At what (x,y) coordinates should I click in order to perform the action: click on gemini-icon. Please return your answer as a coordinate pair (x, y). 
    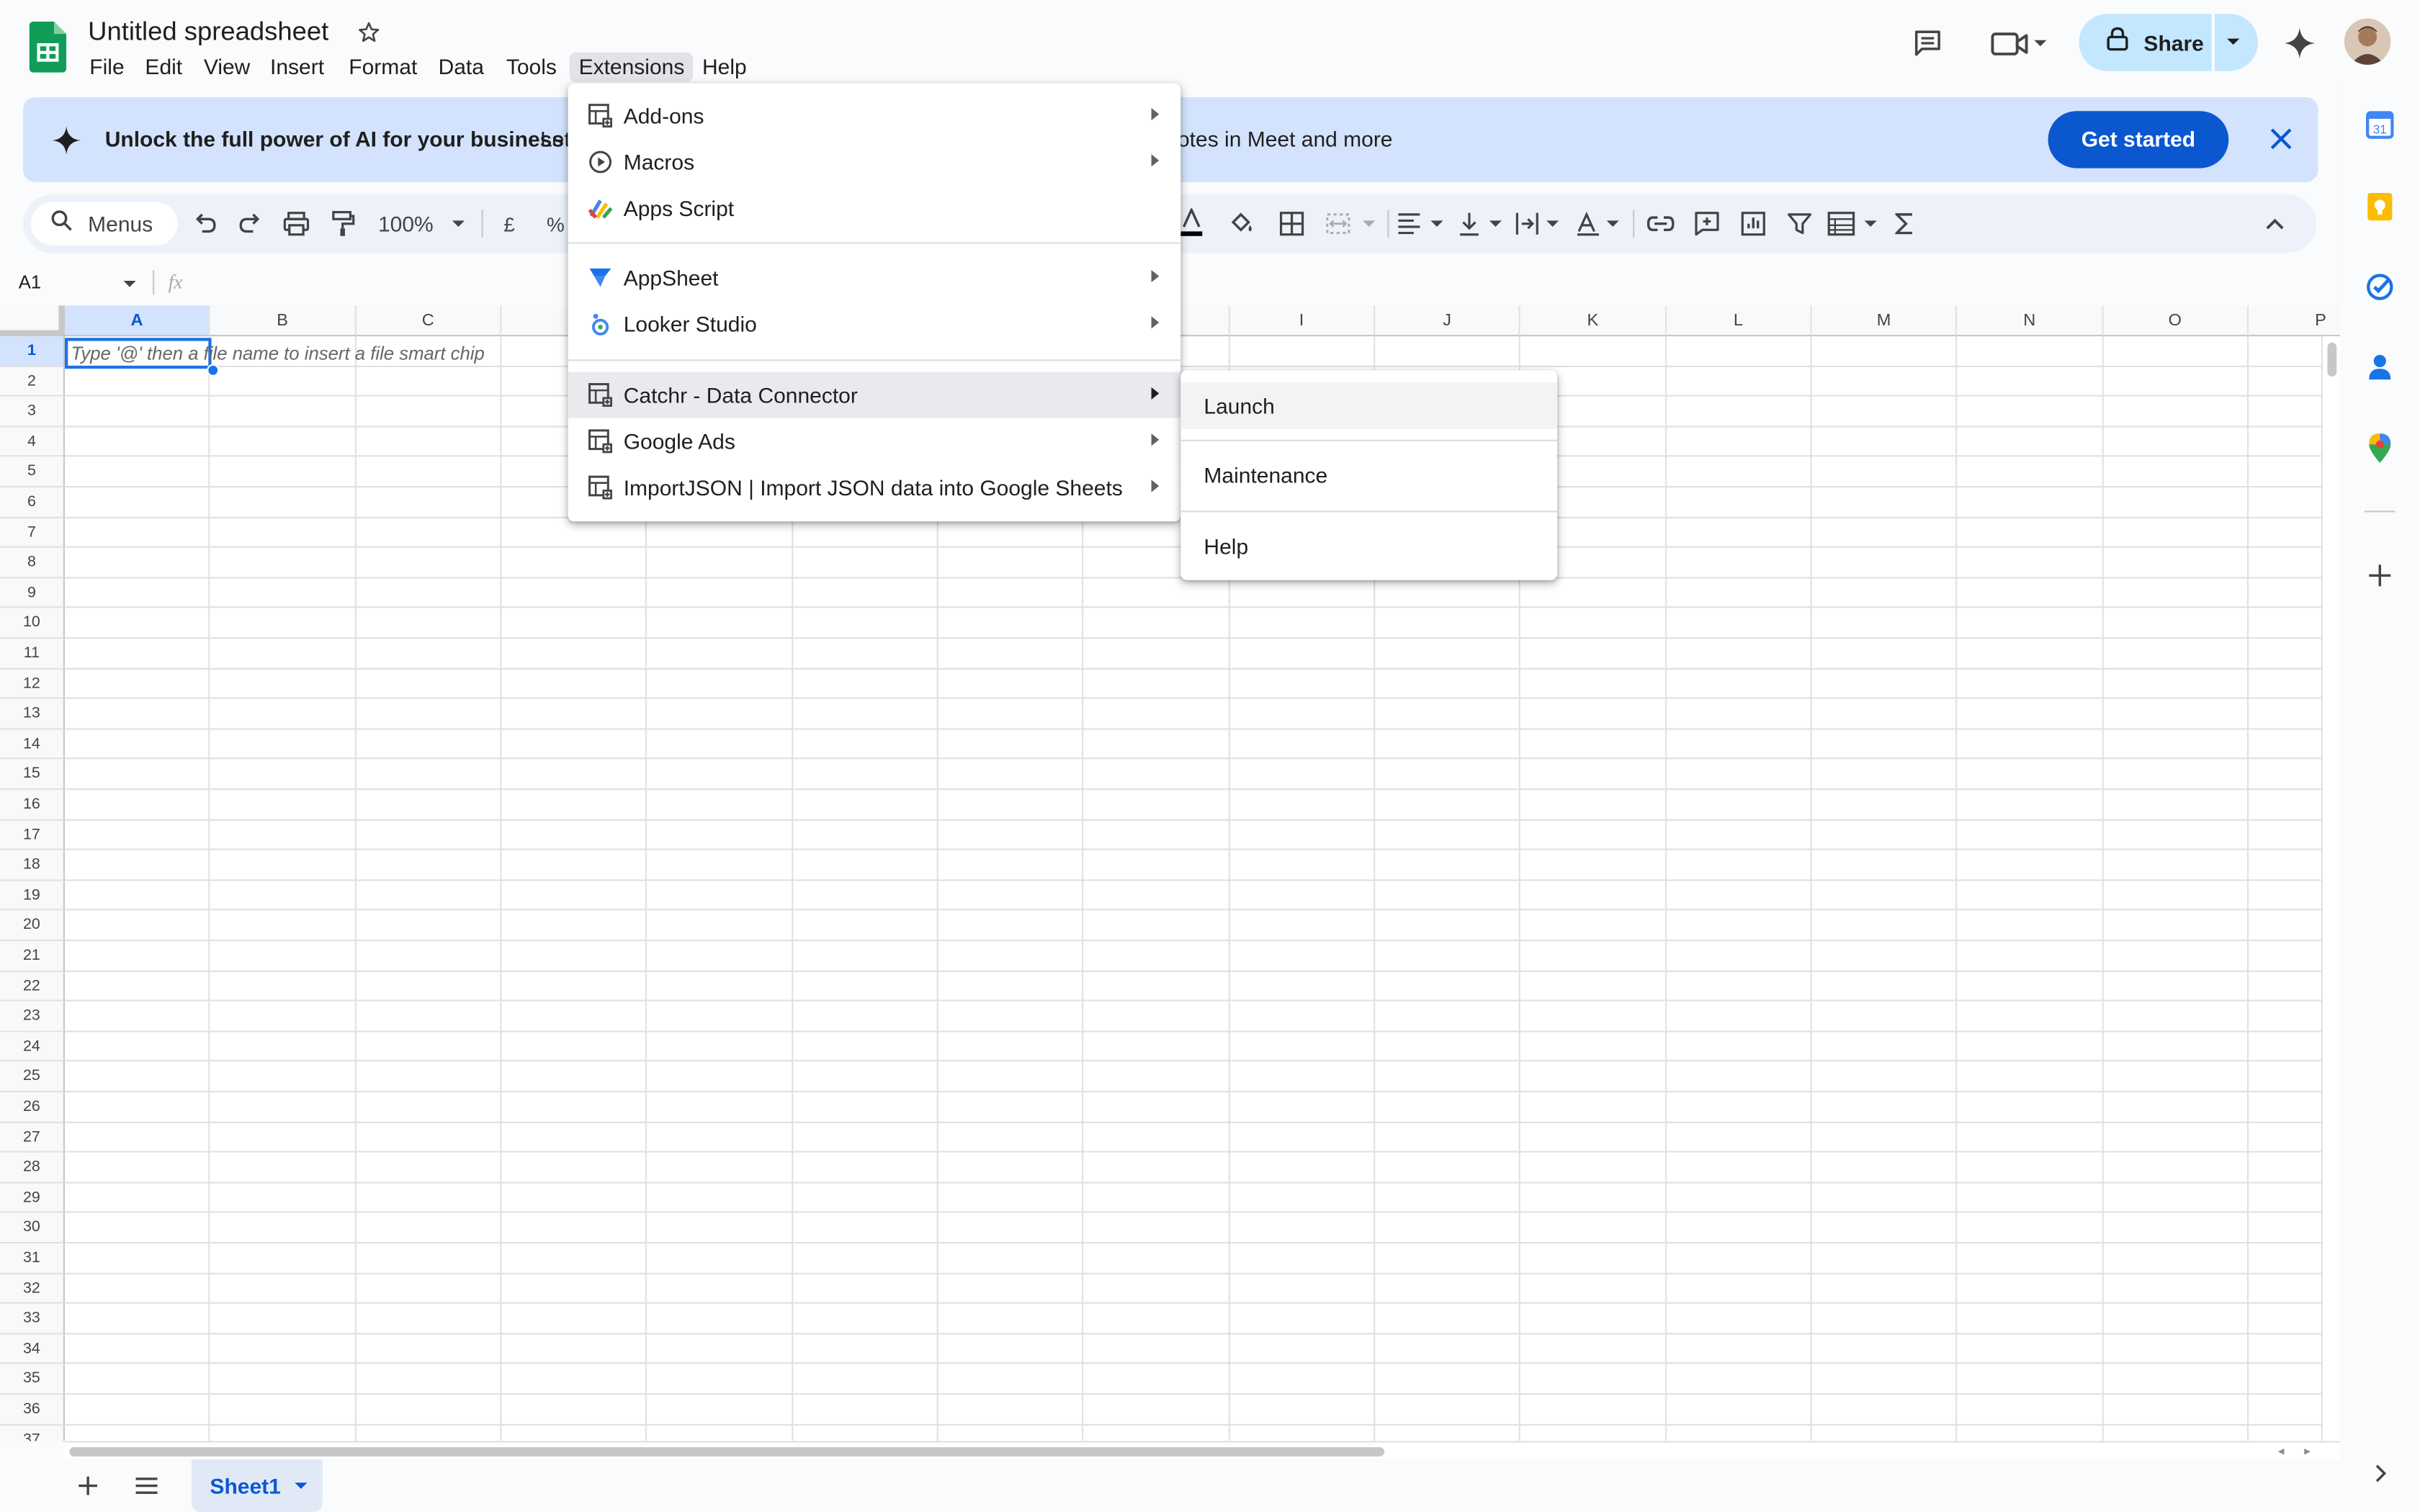
    Looking at the image, I should click on (2299, 43).